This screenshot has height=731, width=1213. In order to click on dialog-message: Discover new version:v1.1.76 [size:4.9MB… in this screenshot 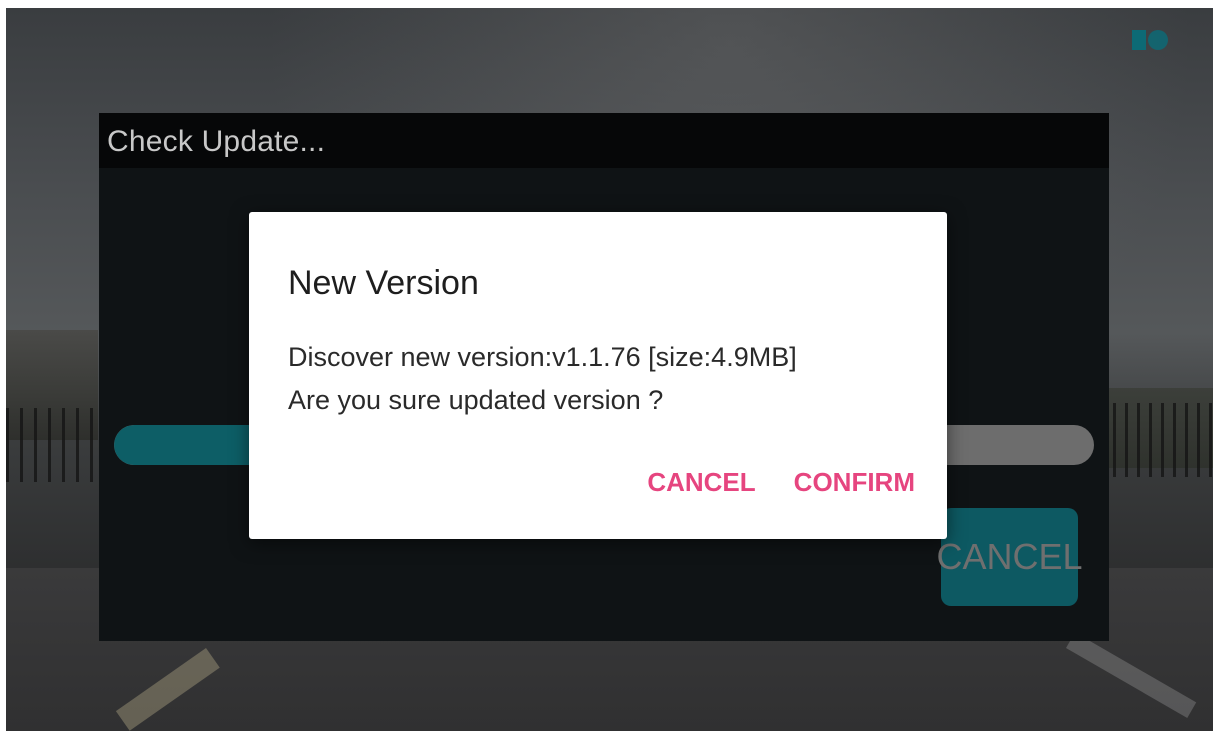, I will do `click(542, 379)`.